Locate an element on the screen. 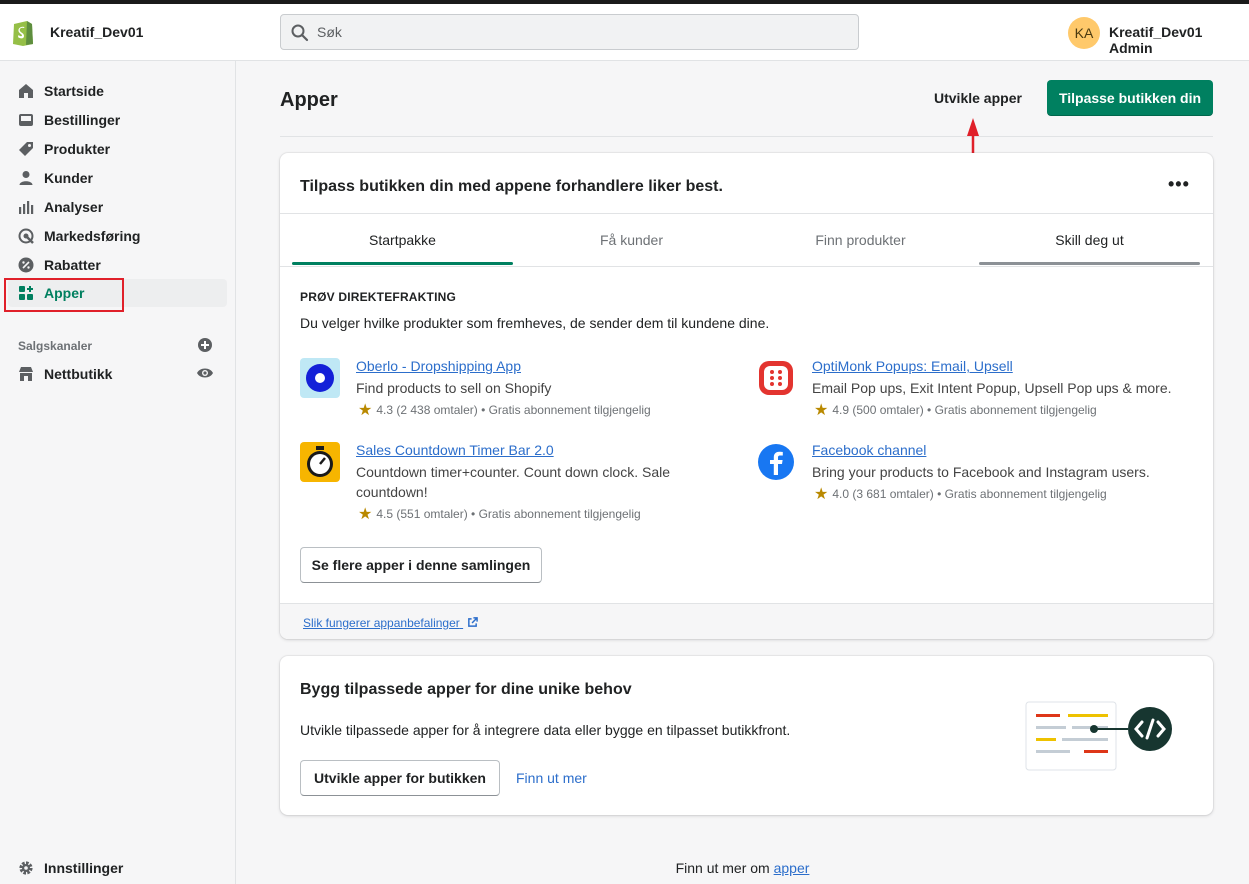  sidebar-item-analyser: Analyser is located at coordinates (117, 207).